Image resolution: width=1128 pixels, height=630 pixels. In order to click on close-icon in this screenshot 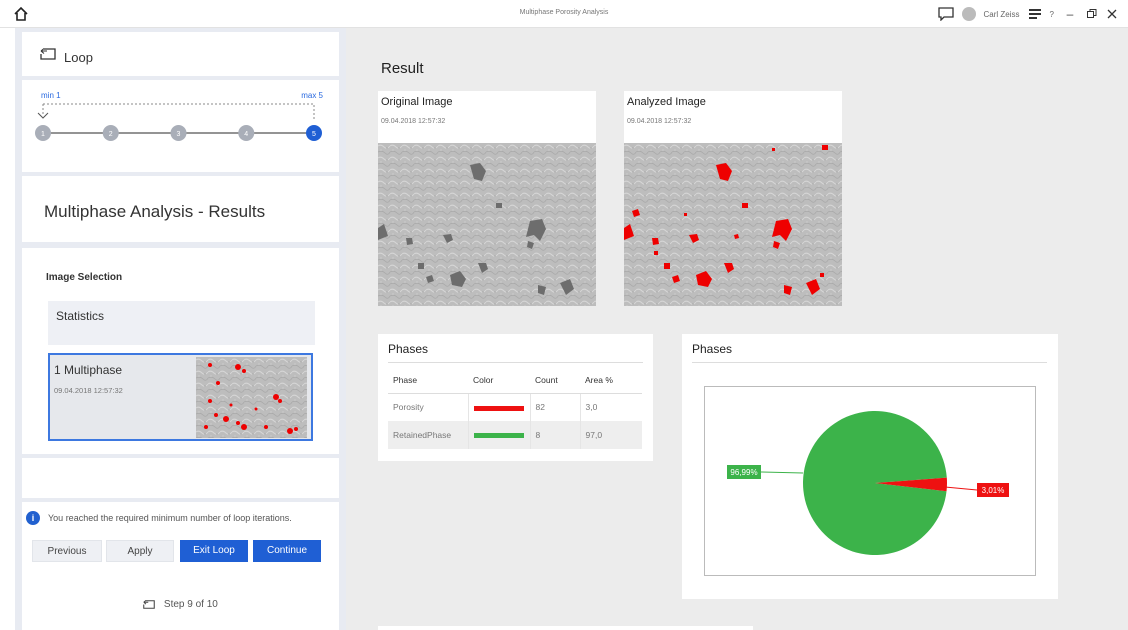, I will do `click(1112, 14)`.